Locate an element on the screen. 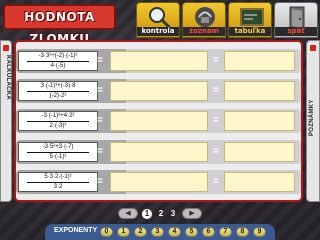 The image size is (320, 240). exponent-keyboard: EXPONENTY 0 1 2 3 4 5 6 7 8 9 is located at coordinates (160, 232).